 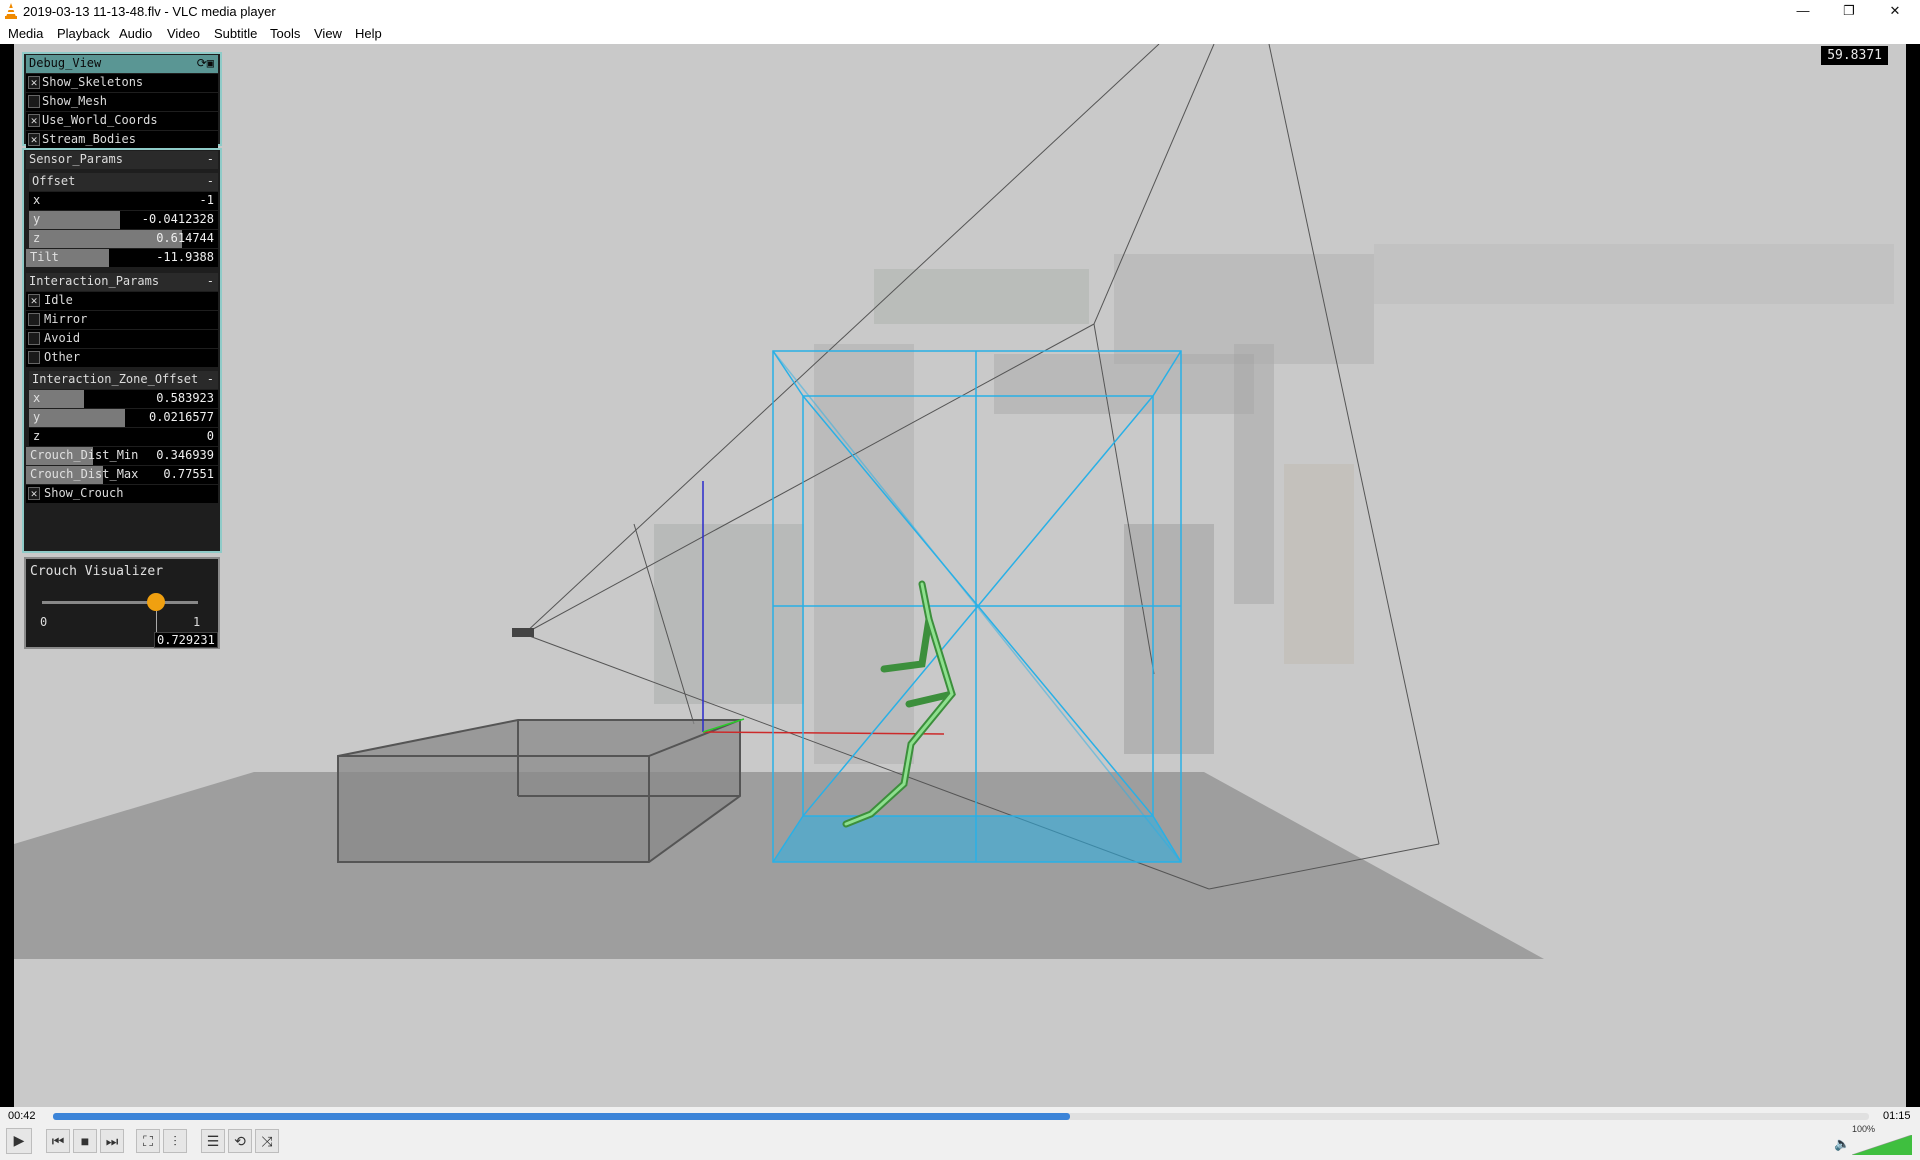 I want to click on interaction-params-header: Interaction_Params -, so click(x=122, y=282).